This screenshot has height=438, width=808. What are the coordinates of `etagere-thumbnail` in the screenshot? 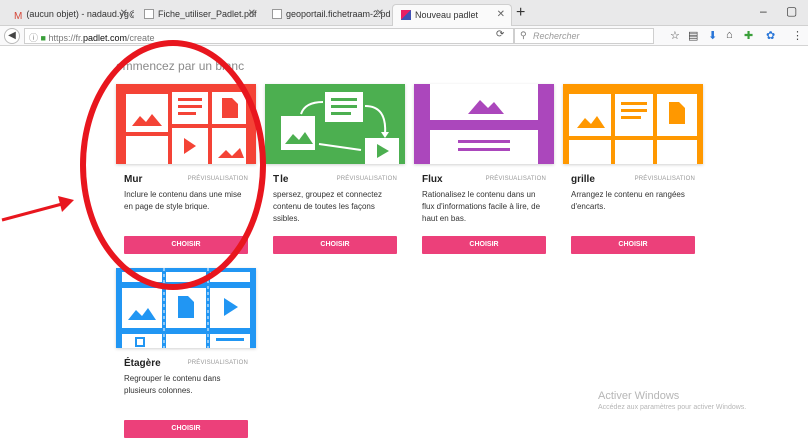 It's located at (186, 308).